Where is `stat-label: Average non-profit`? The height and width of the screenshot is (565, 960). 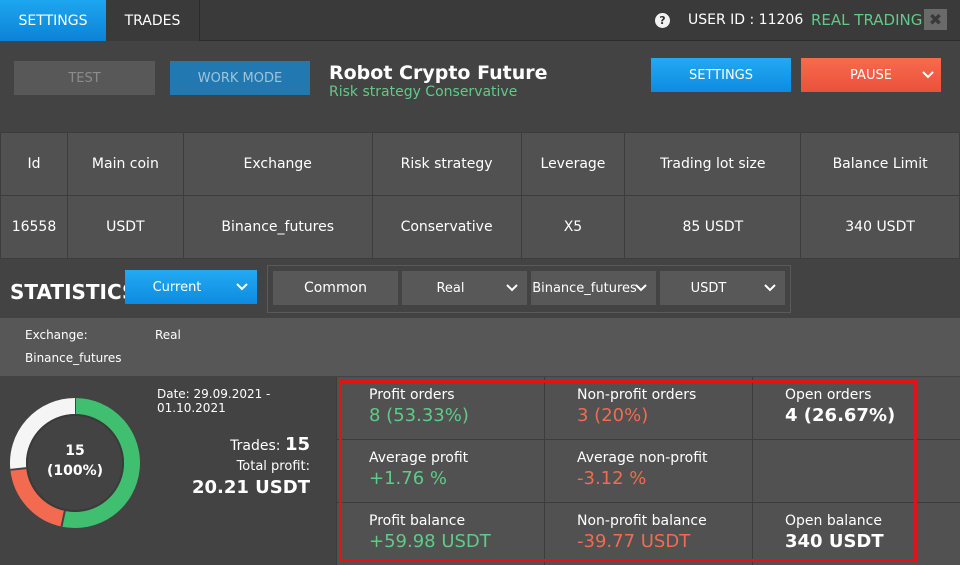 stat-label: Average non-profit is located at coordinates (642, 458).